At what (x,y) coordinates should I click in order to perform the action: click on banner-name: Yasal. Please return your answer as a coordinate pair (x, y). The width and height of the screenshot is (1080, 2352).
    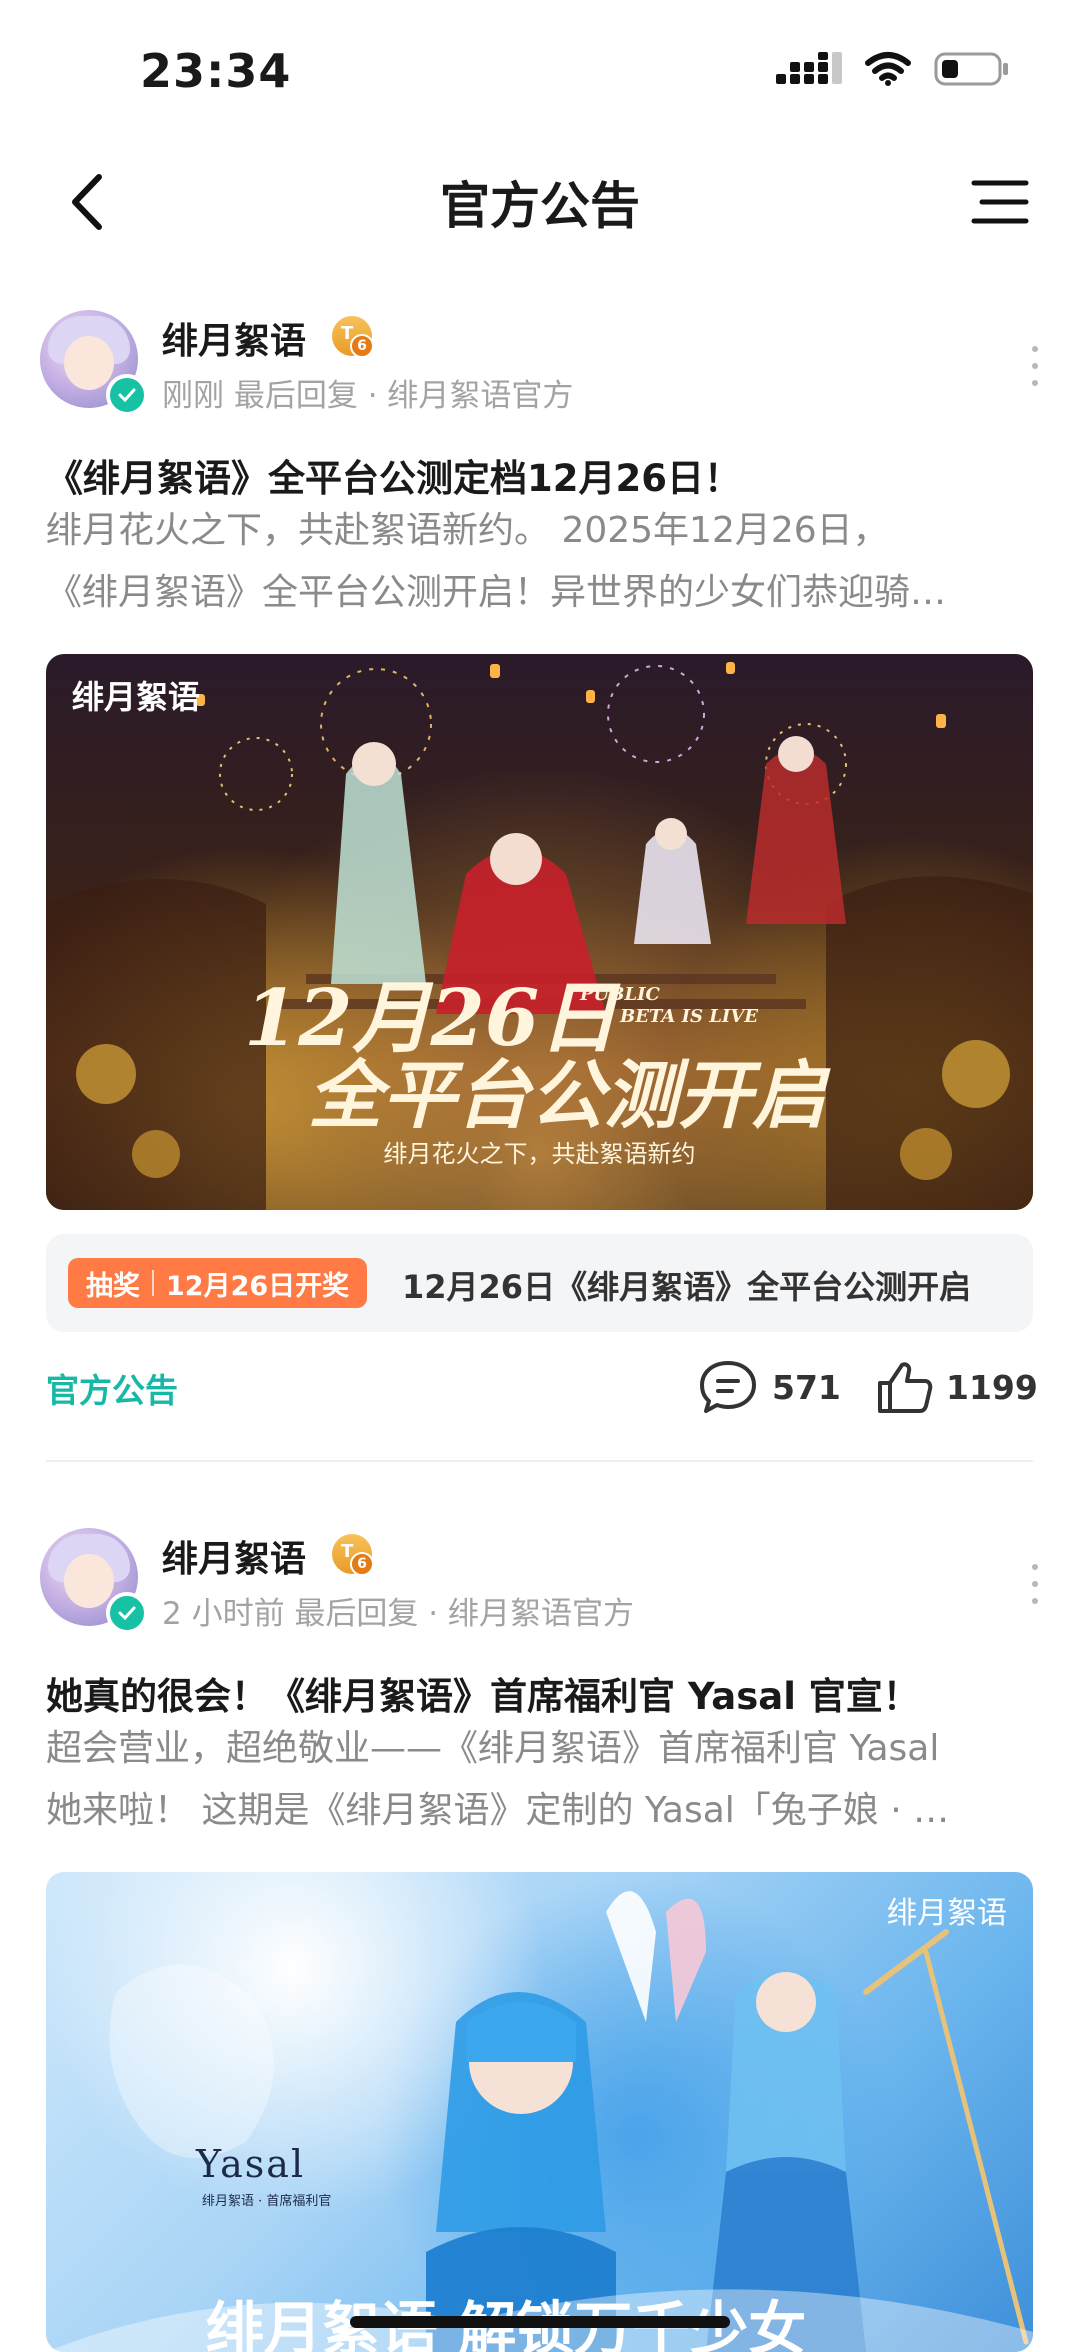
    Looking at the image, I should click on (251, 2164).